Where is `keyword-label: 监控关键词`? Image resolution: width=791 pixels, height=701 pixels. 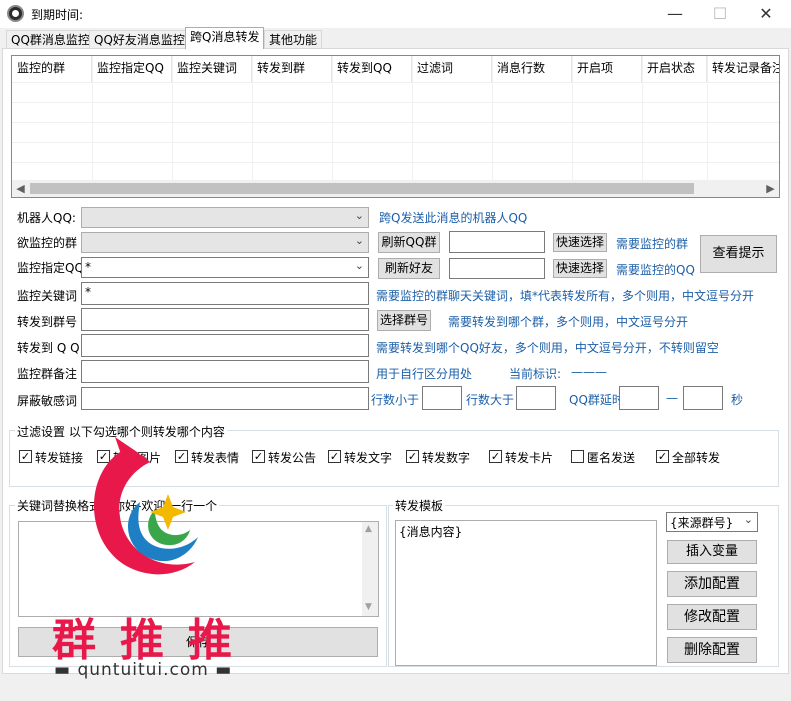
keyword-label: 监控关键词 is located at coordinates (47, 296).